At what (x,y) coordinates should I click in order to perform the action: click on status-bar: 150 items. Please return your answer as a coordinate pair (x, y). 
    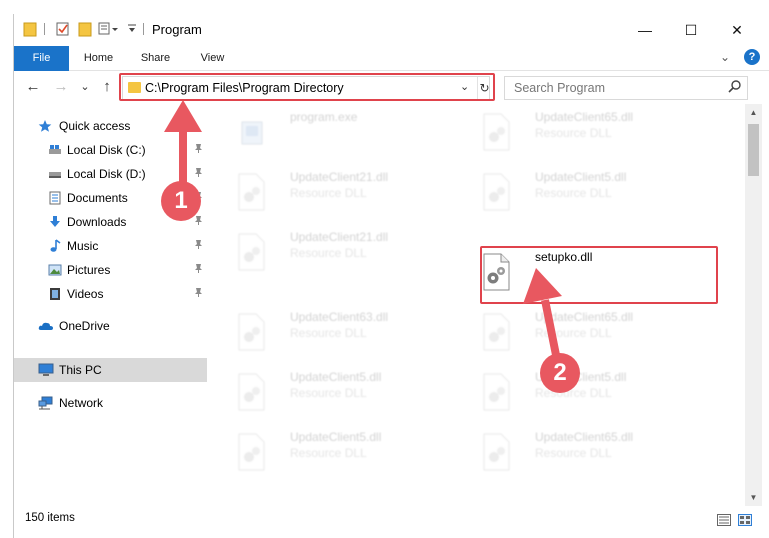
    Looking at the image, I should click on (391, 522).